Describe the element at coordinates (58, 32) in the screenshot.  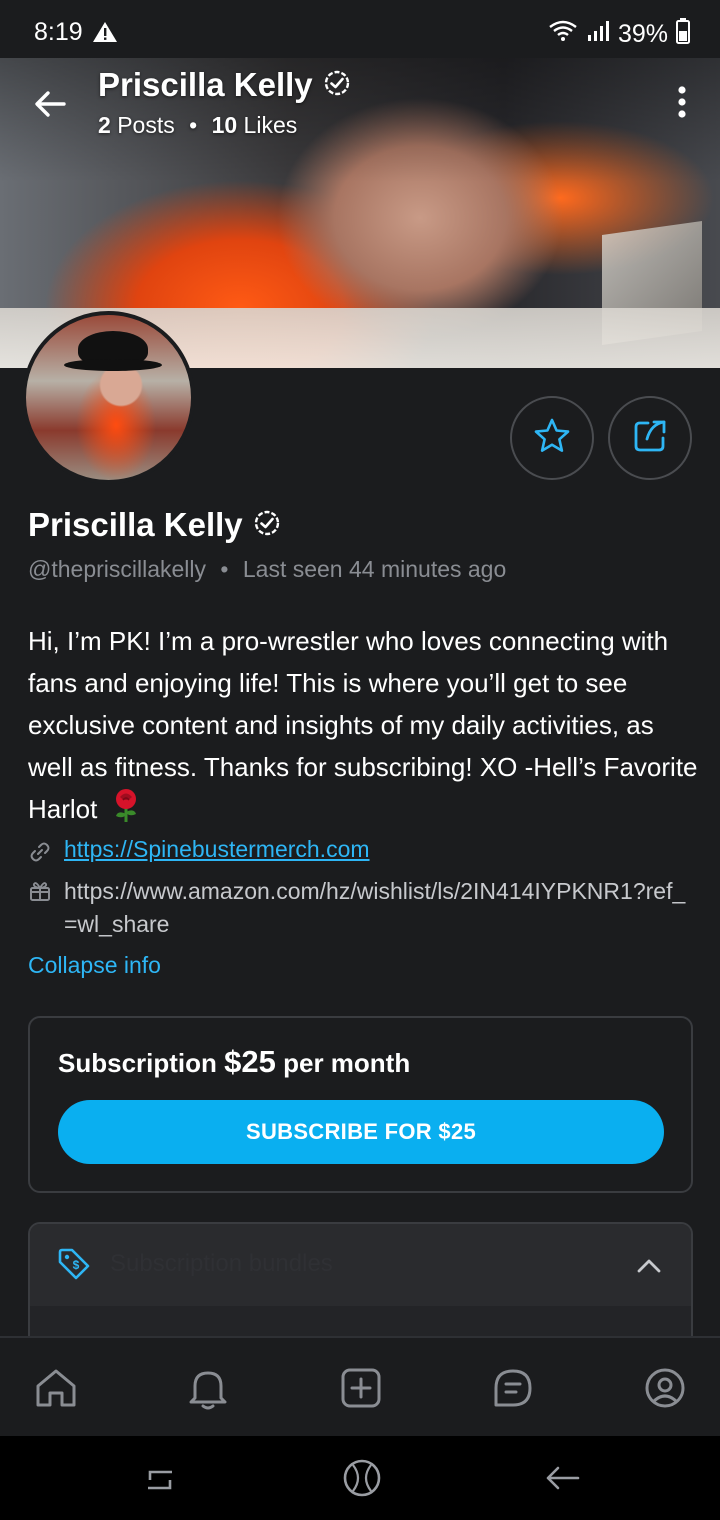
I see `status-time: 8:19` at that location.